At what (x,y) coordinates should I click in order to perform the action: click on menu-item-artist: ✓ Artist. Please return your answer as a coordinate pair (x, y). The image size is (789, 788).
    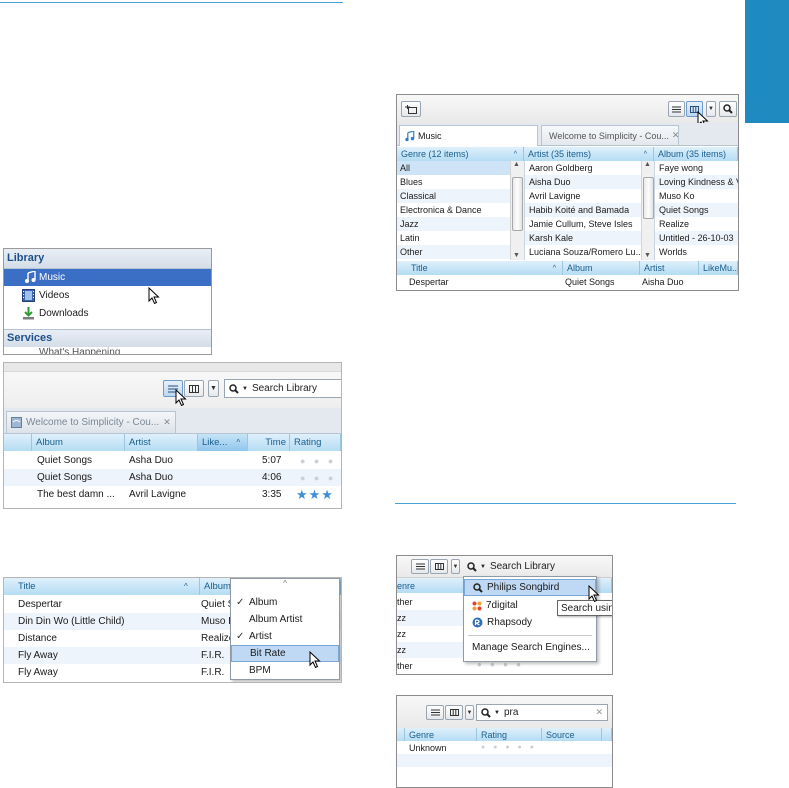
    Looking at the image, I should click on (285, 636).